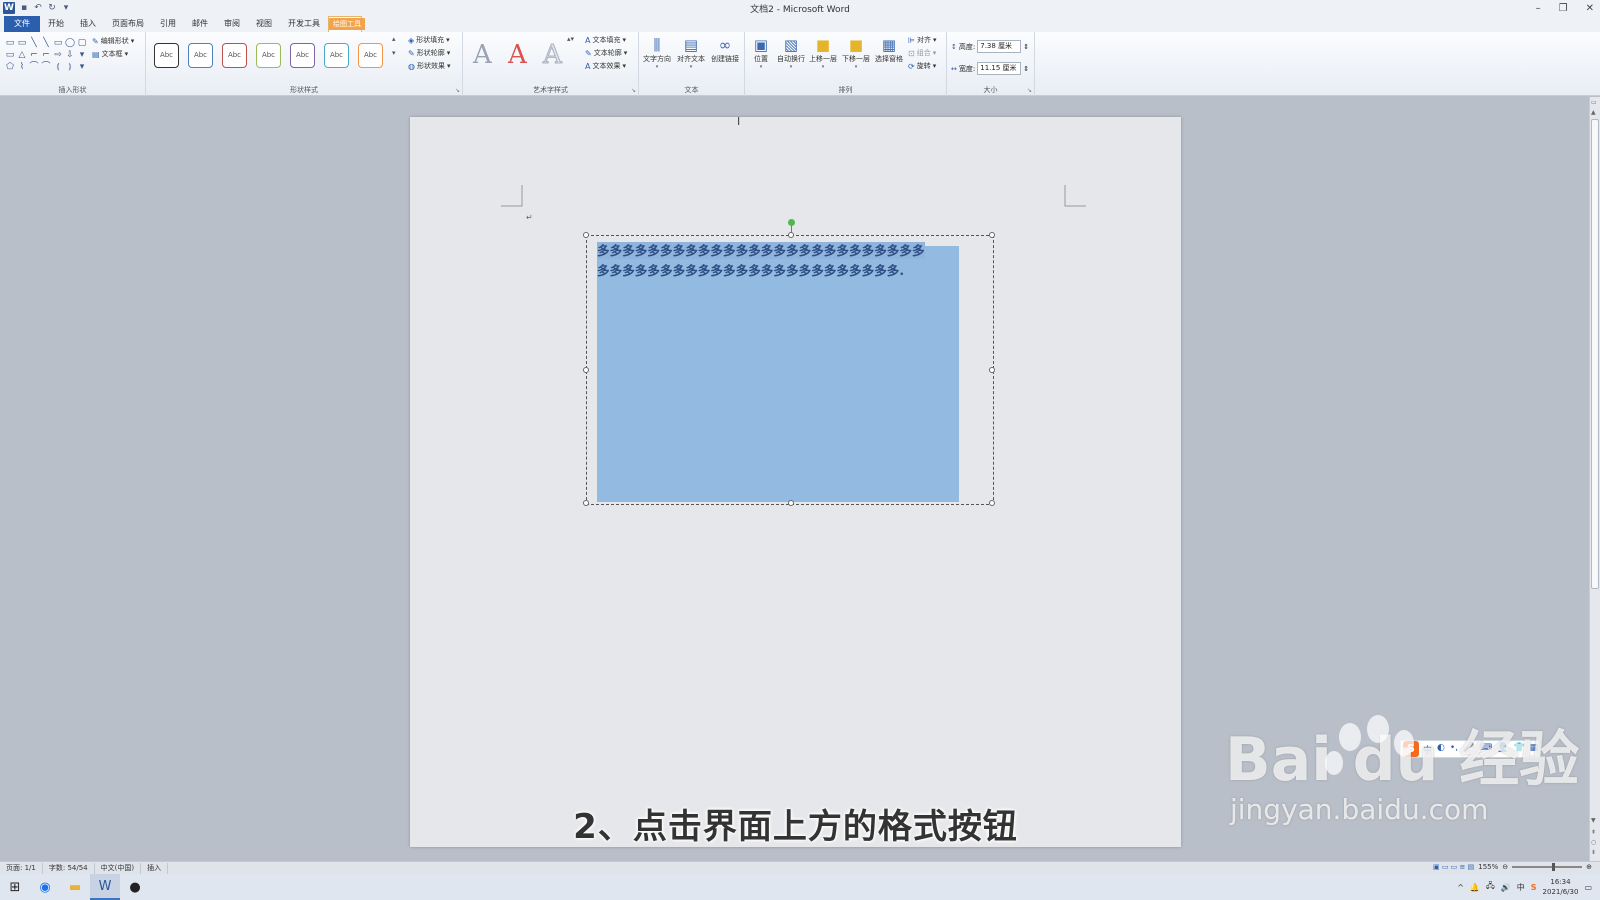 The image size is (1600, 900). What do you see at coordinates (657, 52) in the screenshot?
I see `text-direction-button: ⫼ 文字方向 ▾` at bounding box center [657, 52].